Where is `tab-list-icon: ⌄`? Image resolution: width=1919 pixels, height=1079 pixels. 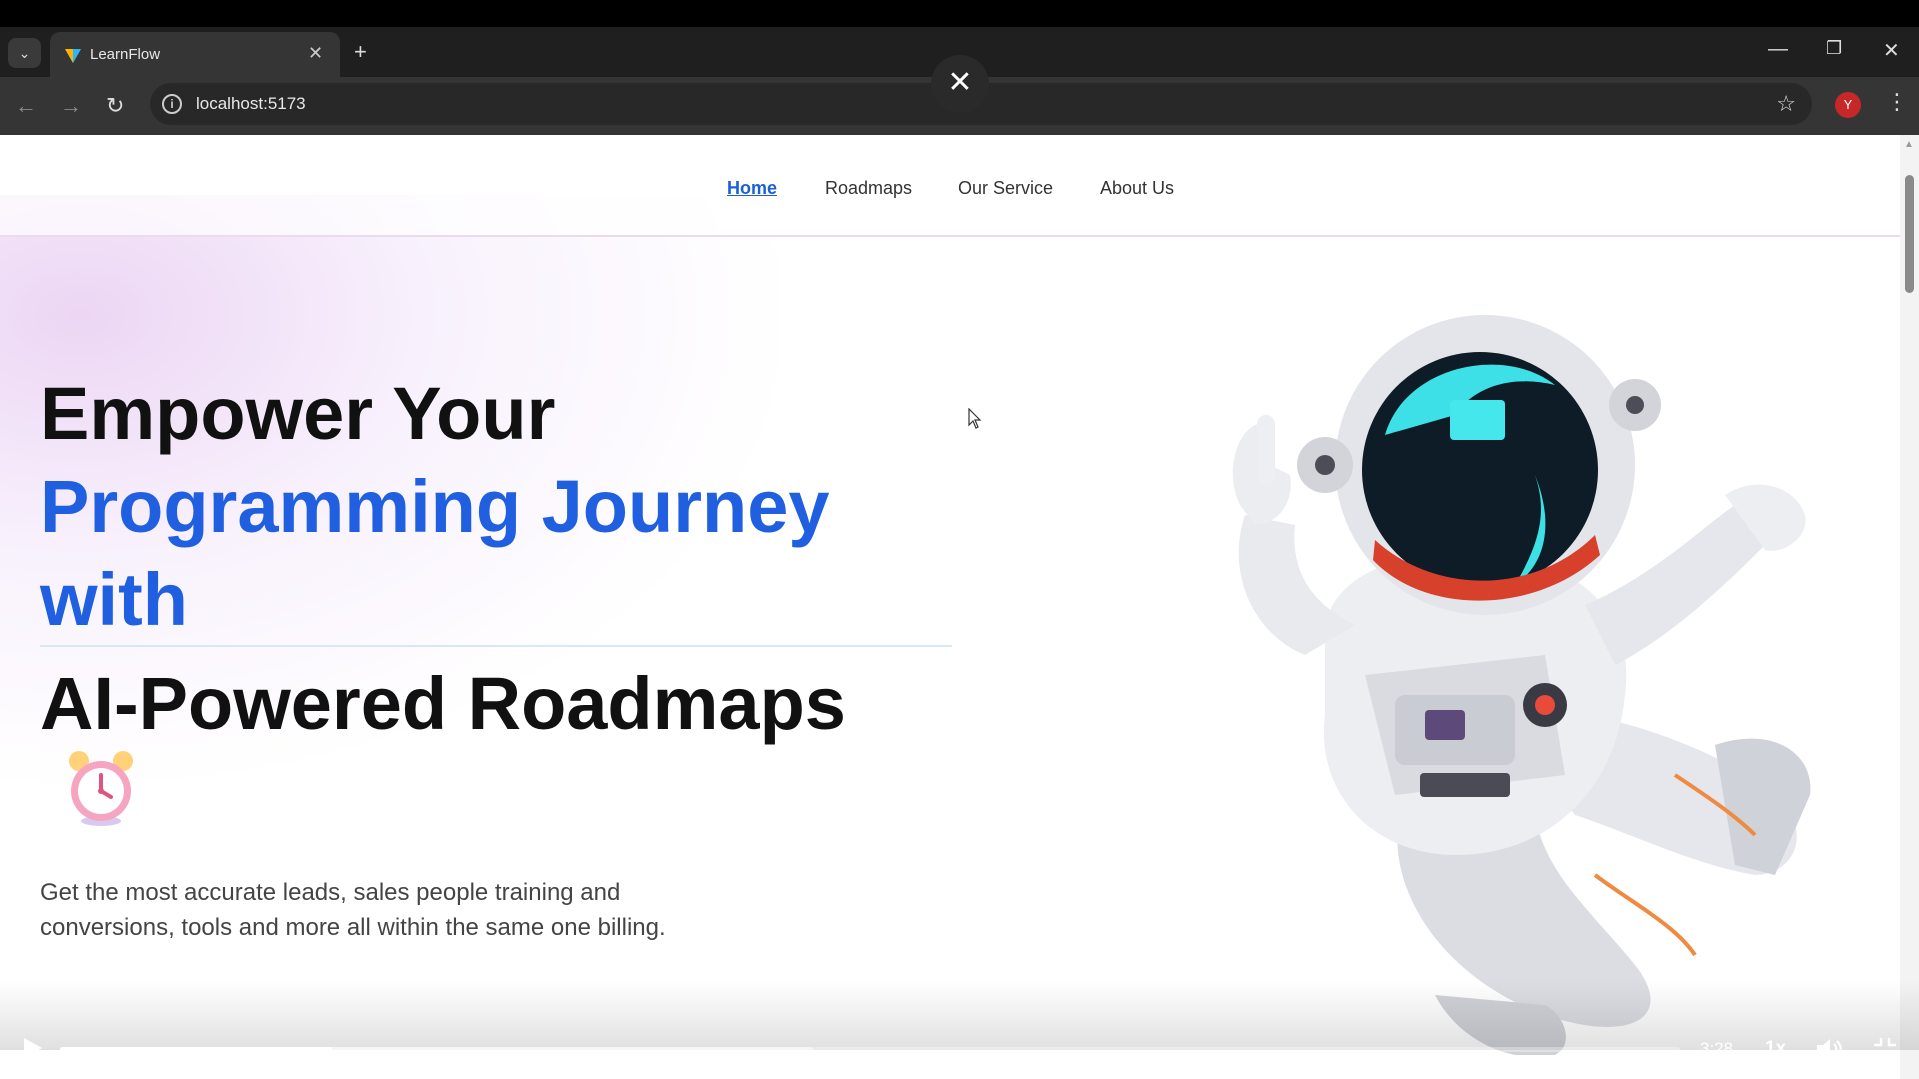 tab-list-icon: ⌄ is located at coordinates (24, 53).